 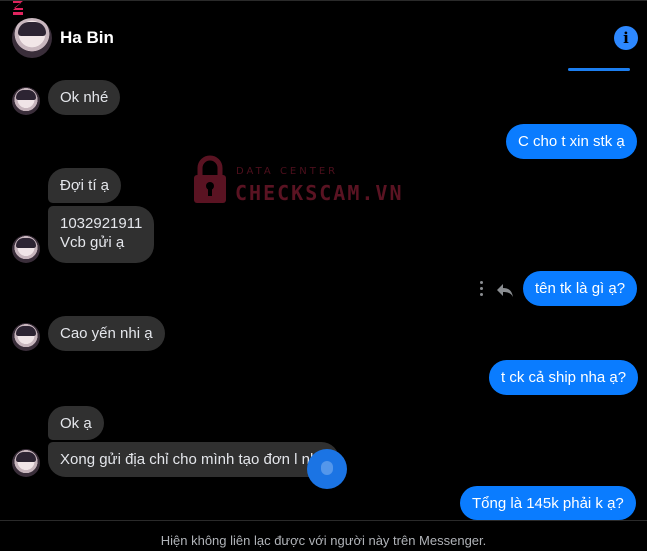 What do you see at coordinates (505, 290) in the screenshot?
I see `reply-icon` at bounding box center [505, 290].